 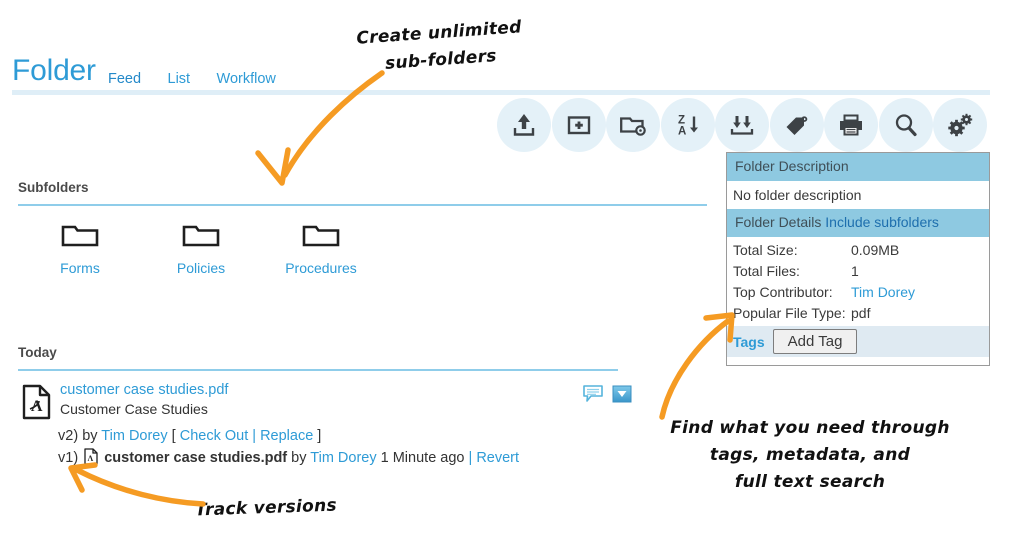 What do you see at coordinates (134, 409) in the screenshot?
I see `file-description: Customer Case Studies` at bounding box center [134, 409].